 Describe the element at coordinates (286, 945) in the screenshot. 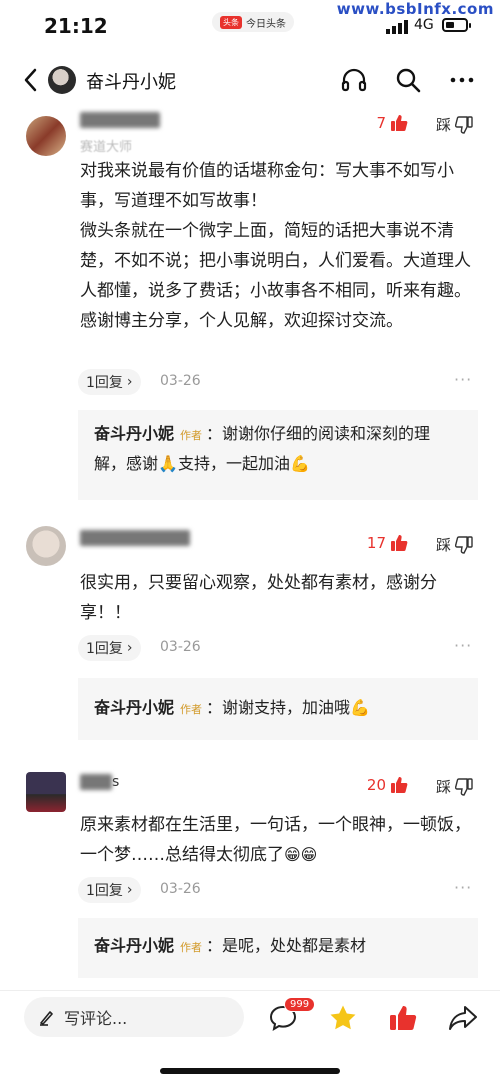

I see `reply-text: ：是呢，处处都是素材` at that location.